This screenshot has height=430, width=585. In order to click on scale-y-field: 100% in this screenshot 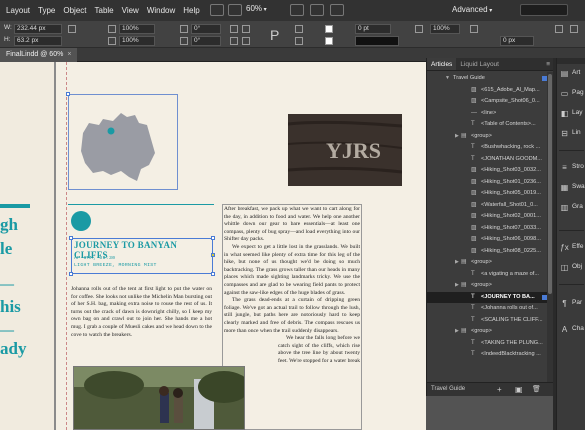, I will do `click(137, 41)`.